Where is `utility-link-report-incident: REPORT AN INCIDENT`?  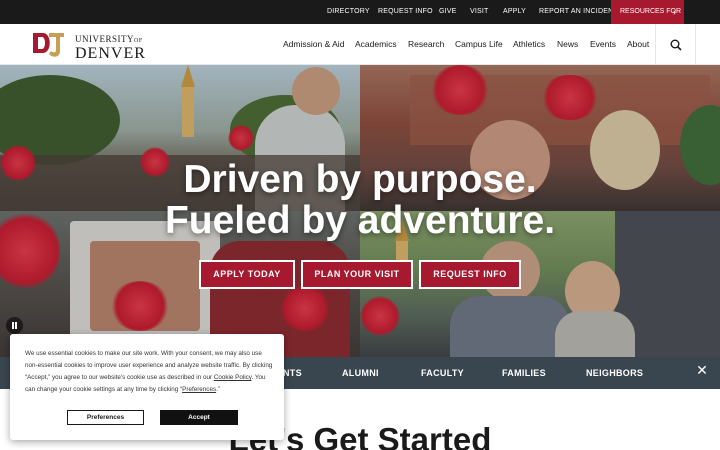 utility-link-report-incident: REPORT AN INCIDENT is located at coordinates (578, 12).